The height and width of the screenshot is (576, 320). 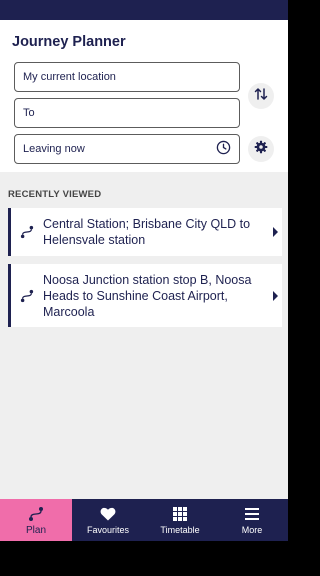 What do you see at coordinates (127, 77) in the screenshot?
I see `origin-field: My current location` at bounding box center [127, 77].